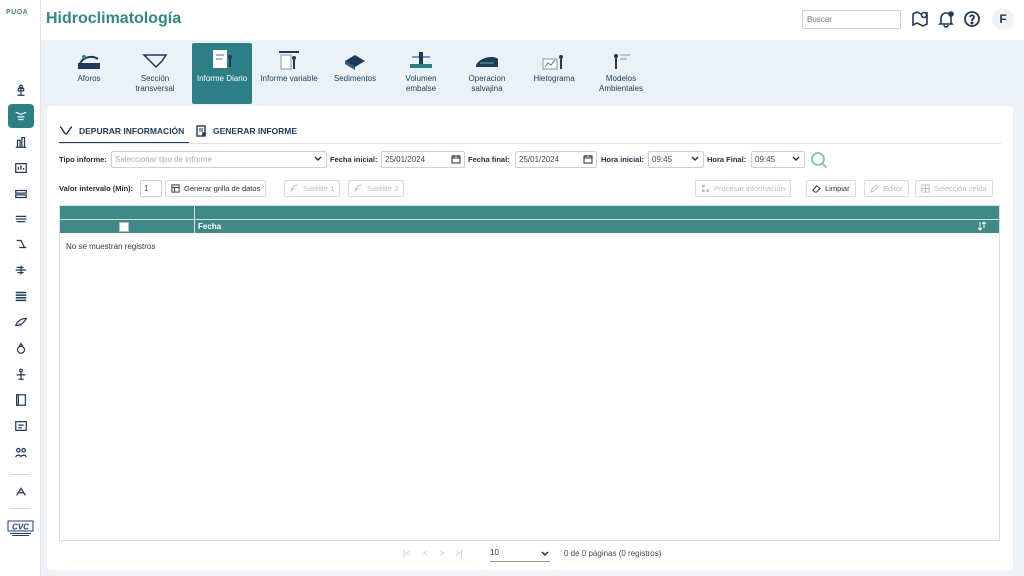  What do you see at coordinates (676, 159) in the screenshot?
I see `hora-inicial-select: 09:45` at bounding box center [676, 159].